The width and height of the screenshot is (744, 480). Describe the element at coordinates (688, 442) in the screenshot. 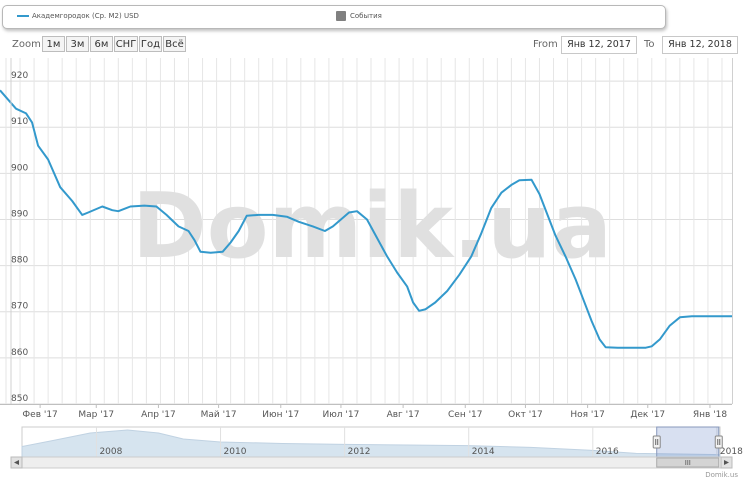

I see `navigator-selection` at that location.